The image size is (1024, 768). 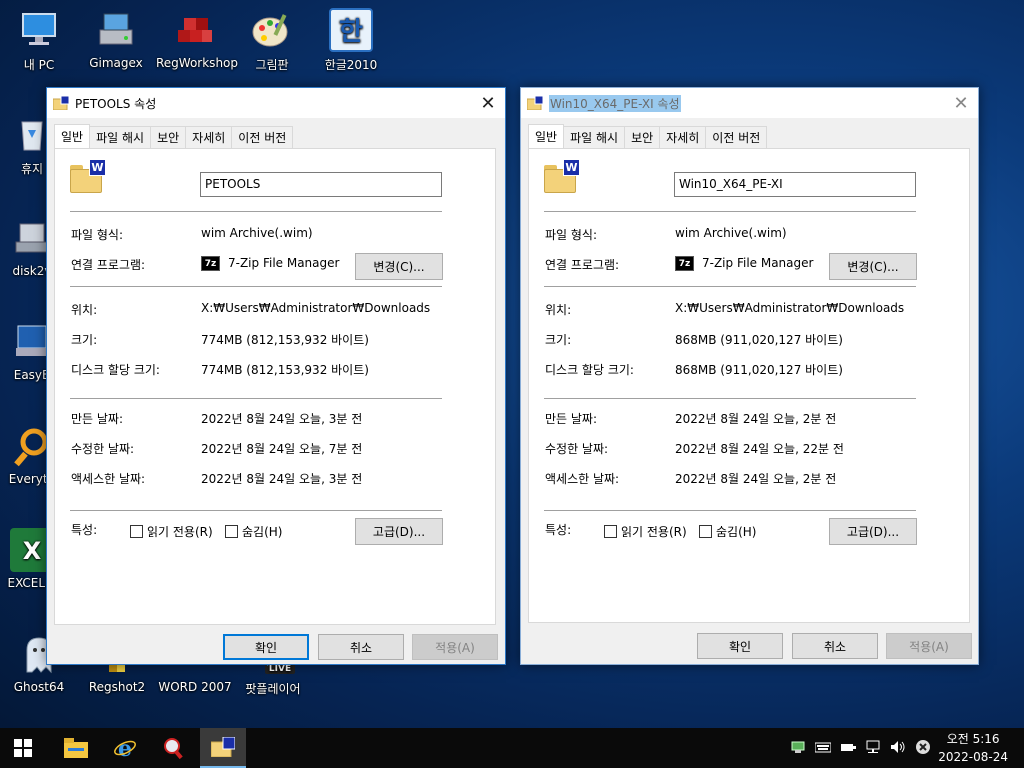 What do you see at coordinates (558, 310) in the screenshot?
I see `location-label: 위치:` at bounding box center [558, 310].